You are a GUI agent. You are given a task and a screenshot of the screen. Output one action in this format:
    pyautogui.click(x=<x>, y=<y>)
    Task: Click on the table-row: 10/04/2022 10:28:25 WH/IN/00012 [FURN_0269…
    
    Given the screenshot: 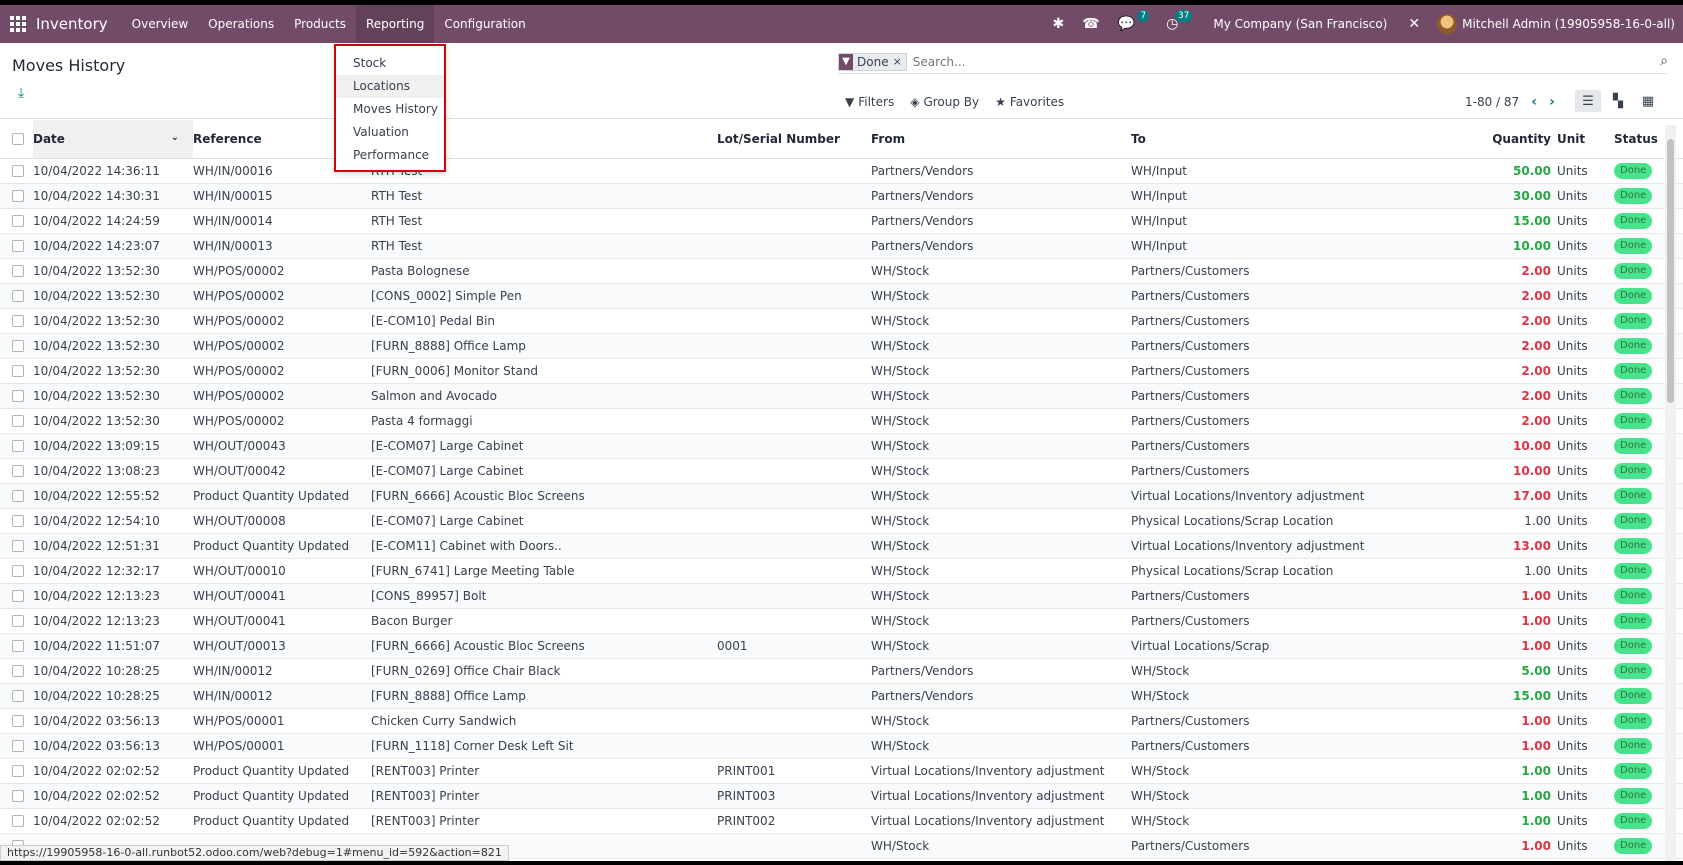 What is the action you would take?
    pyautogui.click(x=841, y=671)
    